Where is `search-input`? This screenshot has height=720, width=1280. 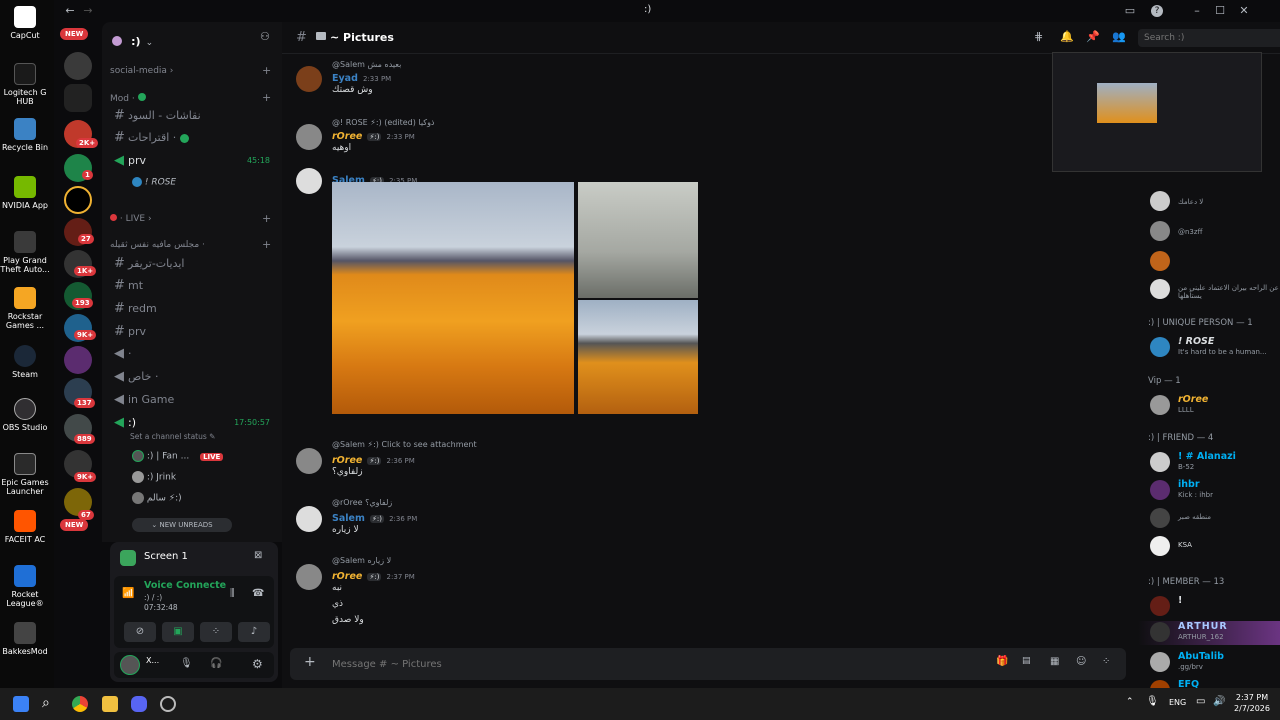
search-input is located at coordinates (1209, 38).